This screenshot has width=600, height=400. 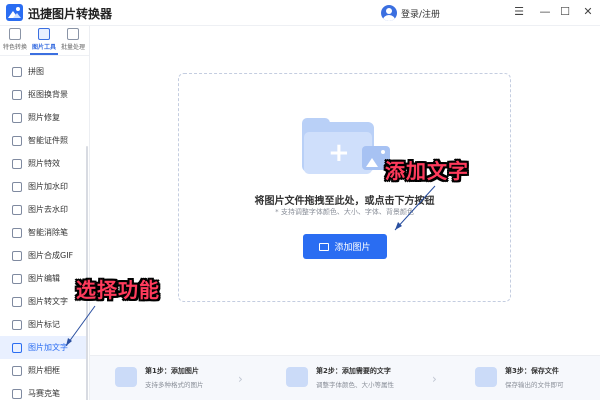 I want to click on image-tools-icon, so click(x=44, y=34).